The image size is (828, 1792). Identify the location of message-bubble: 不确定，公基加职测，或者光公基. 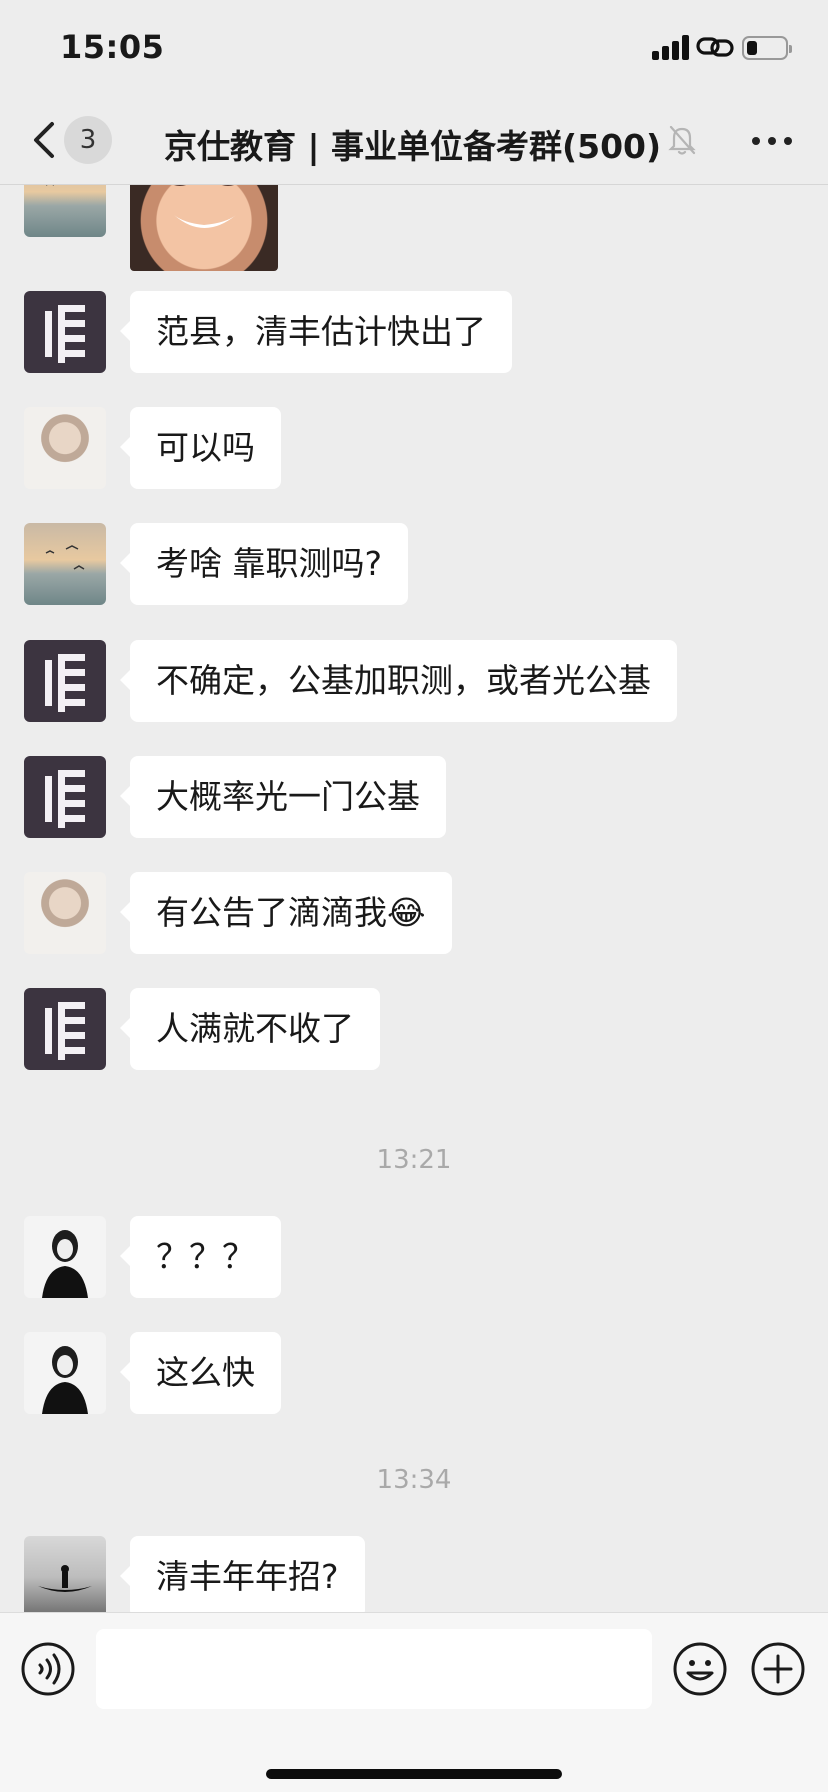
(398, 681).